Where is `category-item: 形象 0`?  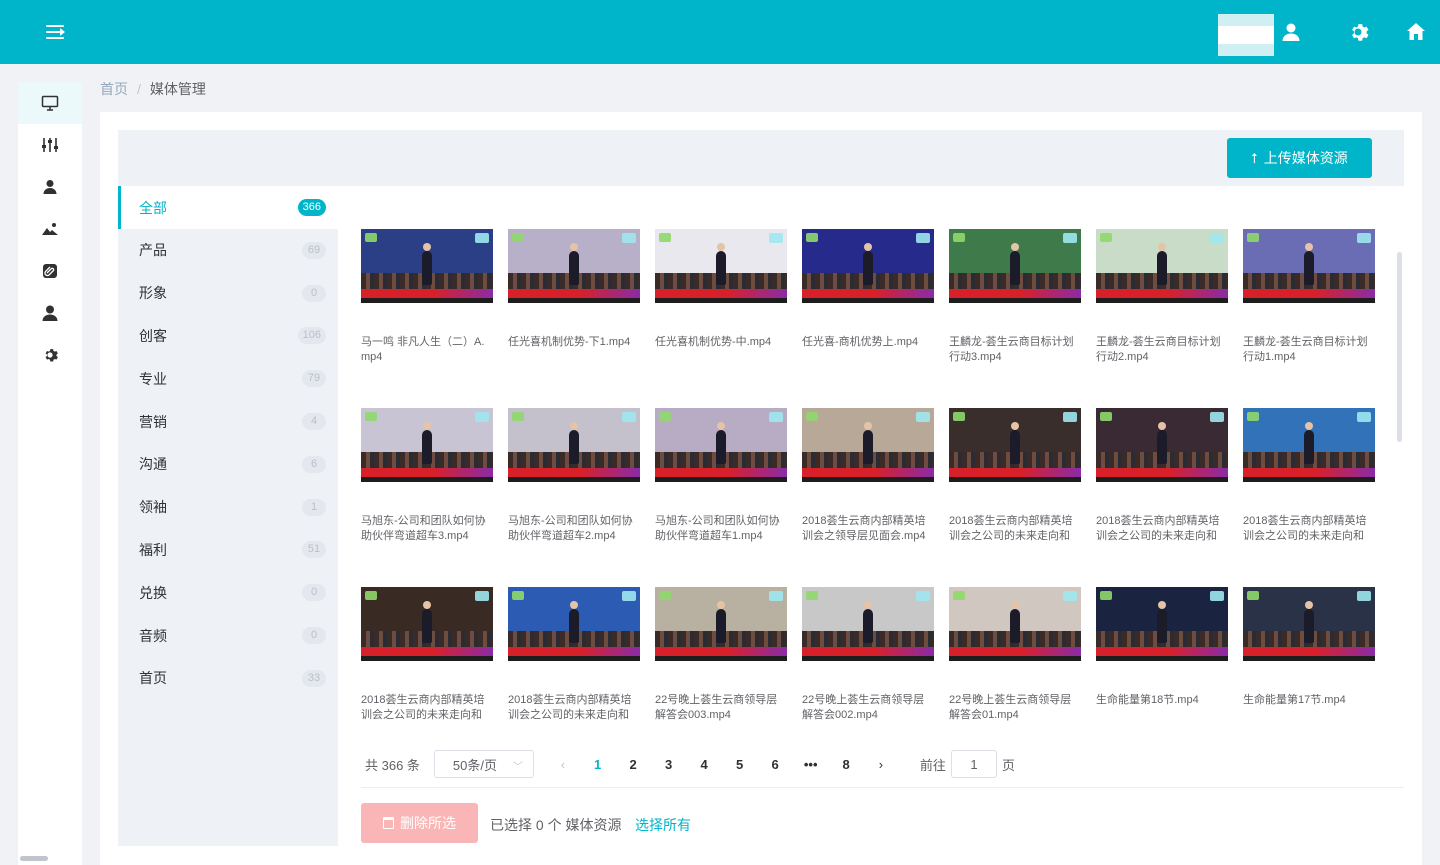 category-item: 形象 0 is located at coordinates (228, 293).